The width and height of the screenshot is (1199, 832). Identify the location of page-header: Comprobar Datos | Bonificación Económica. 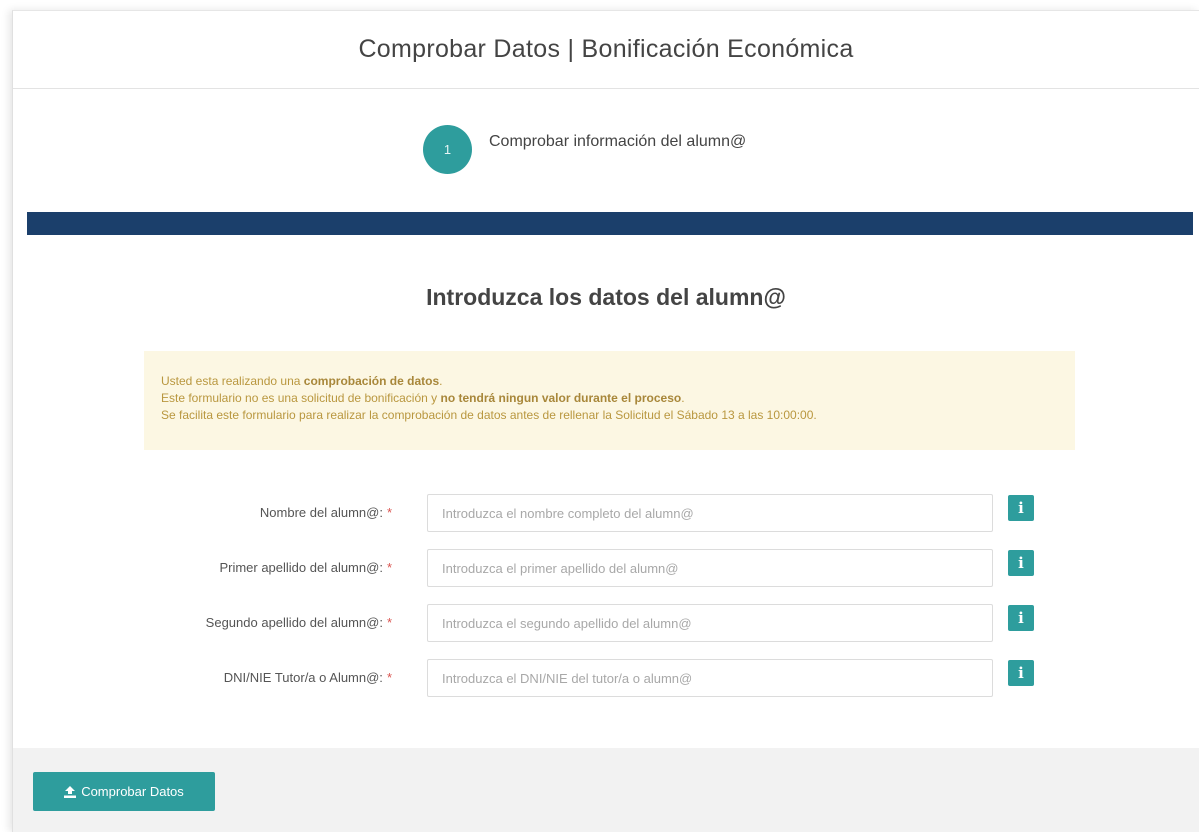
(606, 50).